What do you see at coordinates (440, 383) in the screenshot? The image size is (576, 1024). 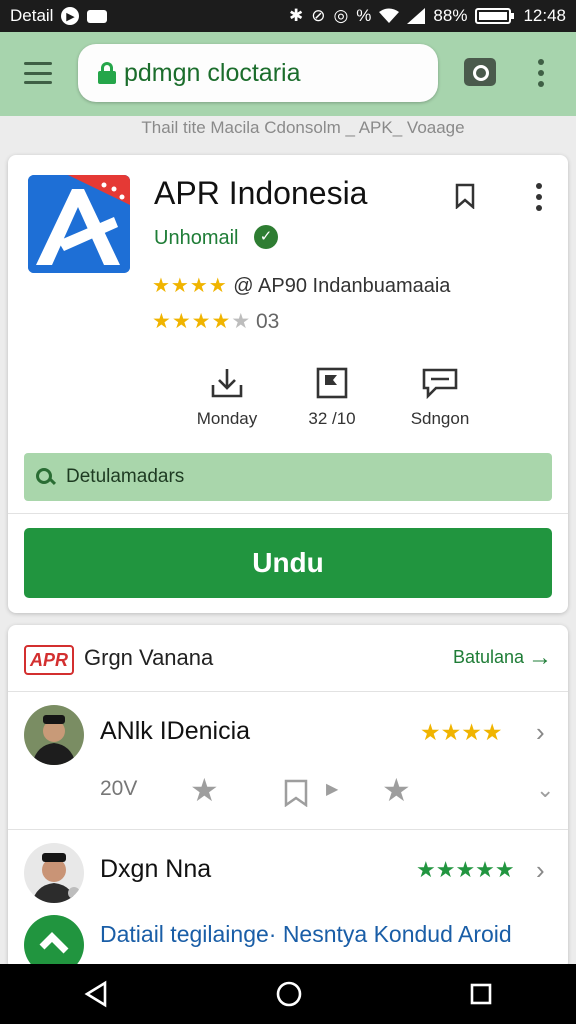 I see `message-icon` at bounding box center [440, 383].